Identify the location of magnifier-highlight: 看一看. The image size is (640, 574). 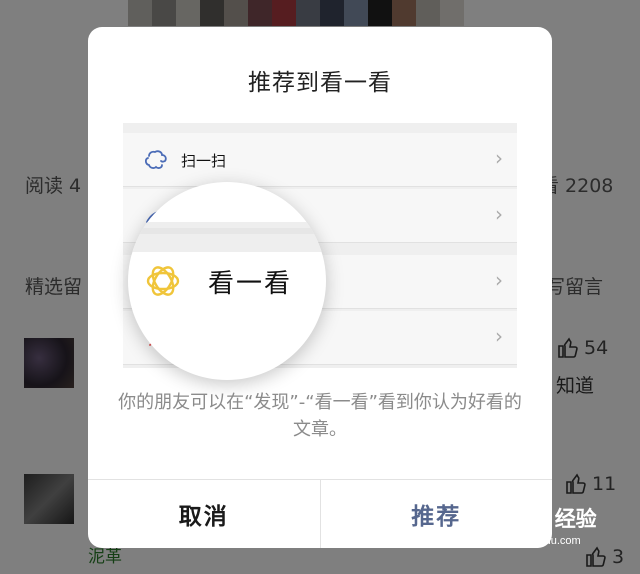
(227, 281).